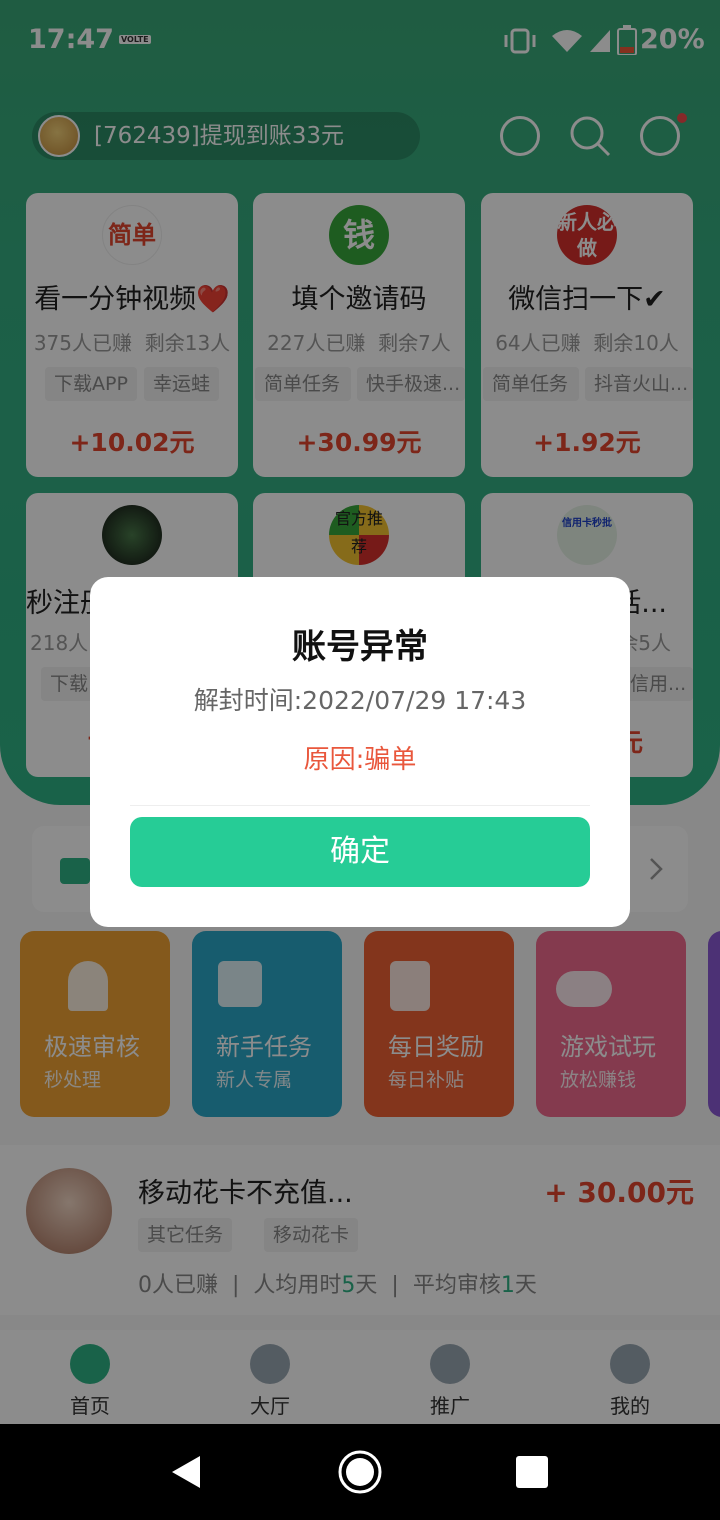 The image size is (720, 1520). Describe the element at coordinates (360, 852) in the screenshot. I see `confirm-button: 确定` at that location.